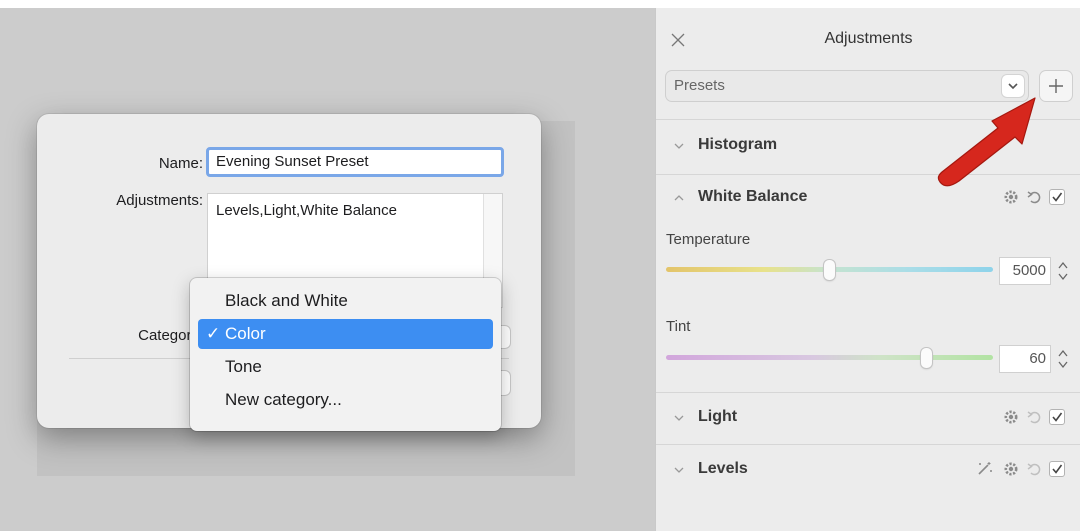 This screenshot has width=1080, height=531. What do you see at coordinates (847, 86) in the screenshot?
I see `presets-popup: Presets` at bounding box center [847, 86].